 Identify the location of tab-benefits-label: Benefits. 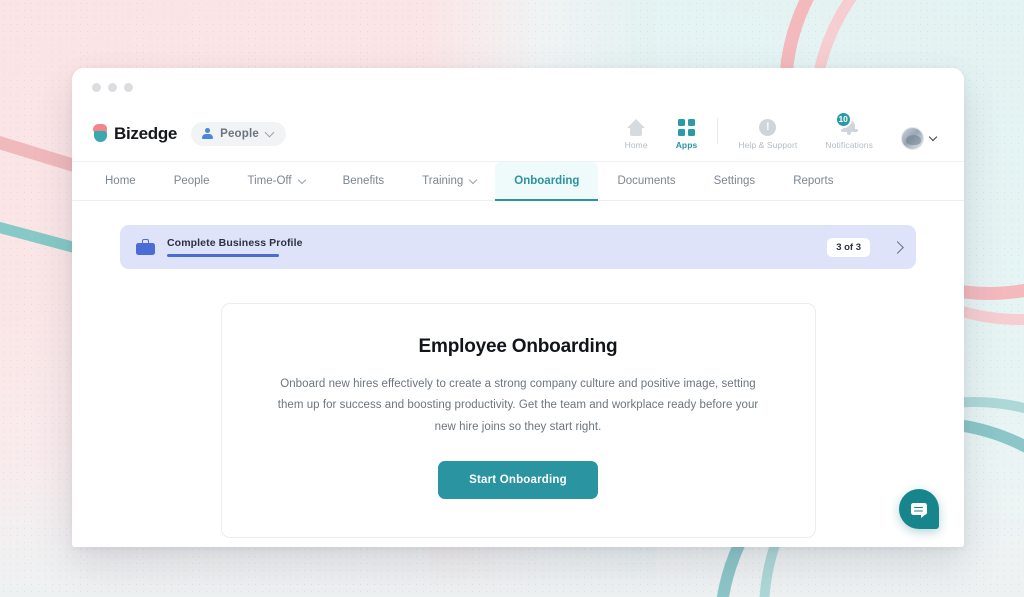
(363, 181).